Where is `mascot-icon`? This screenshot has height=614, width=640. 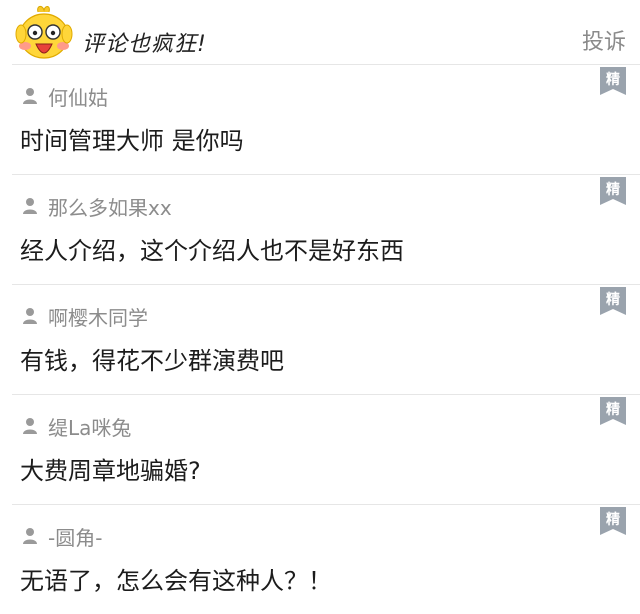 mascot-icon is located at coordinates (44, 32).